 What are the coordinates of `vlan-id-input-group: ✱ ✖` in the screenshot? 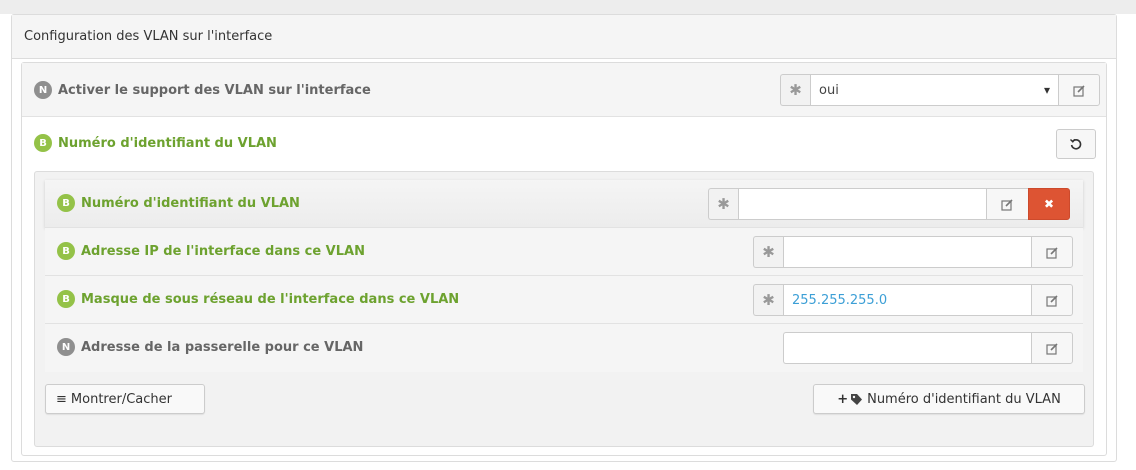 It's located at (889, 204).